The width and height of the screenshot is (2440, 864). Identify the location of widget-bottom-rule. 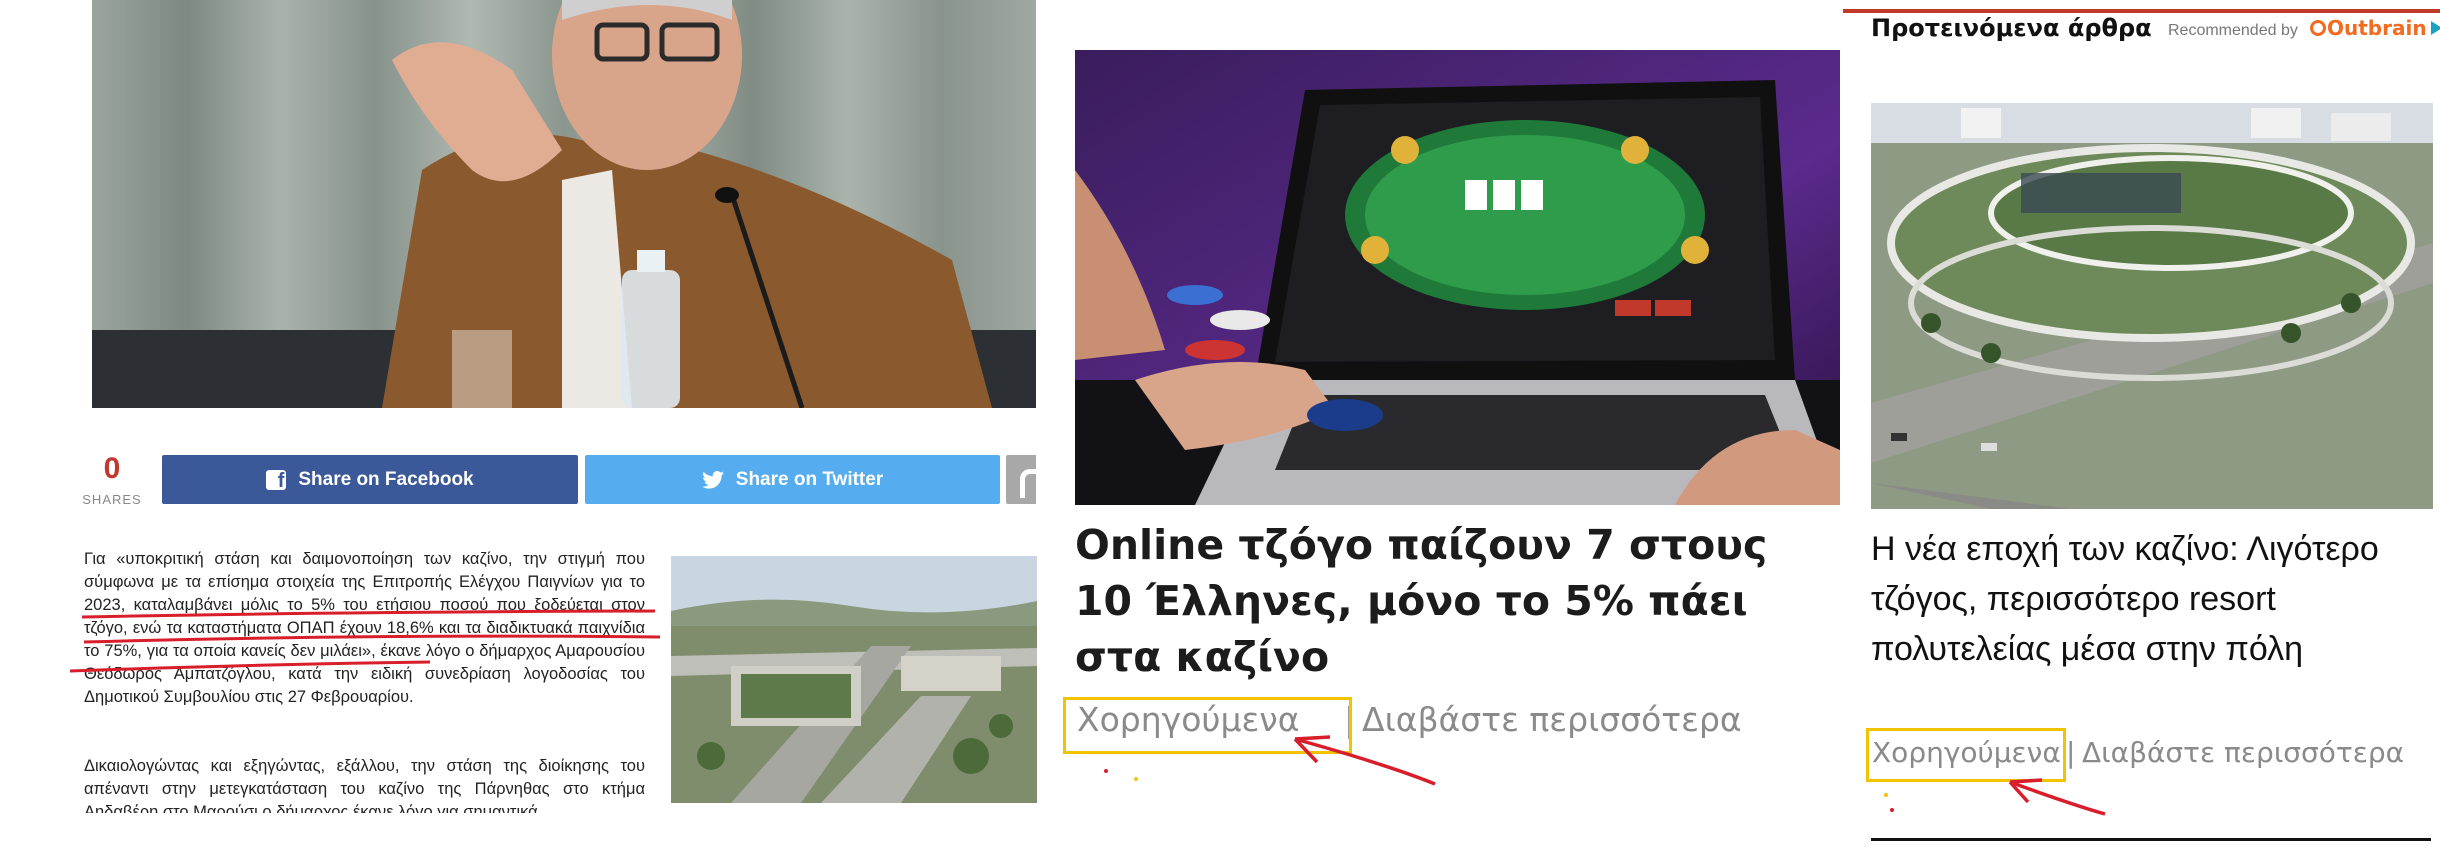
(2151, 839).